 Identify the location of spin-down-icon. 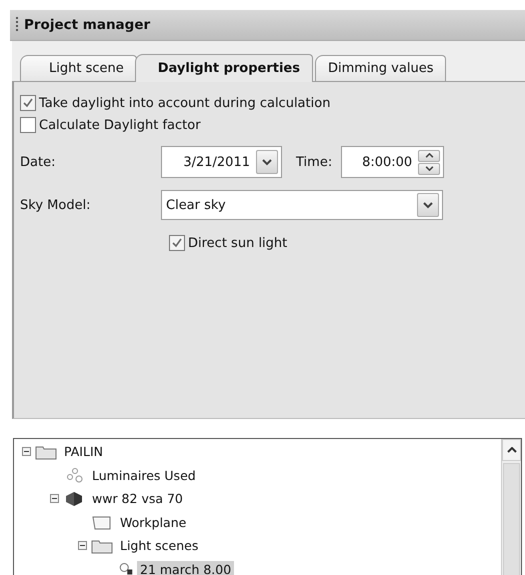
(429, 168).